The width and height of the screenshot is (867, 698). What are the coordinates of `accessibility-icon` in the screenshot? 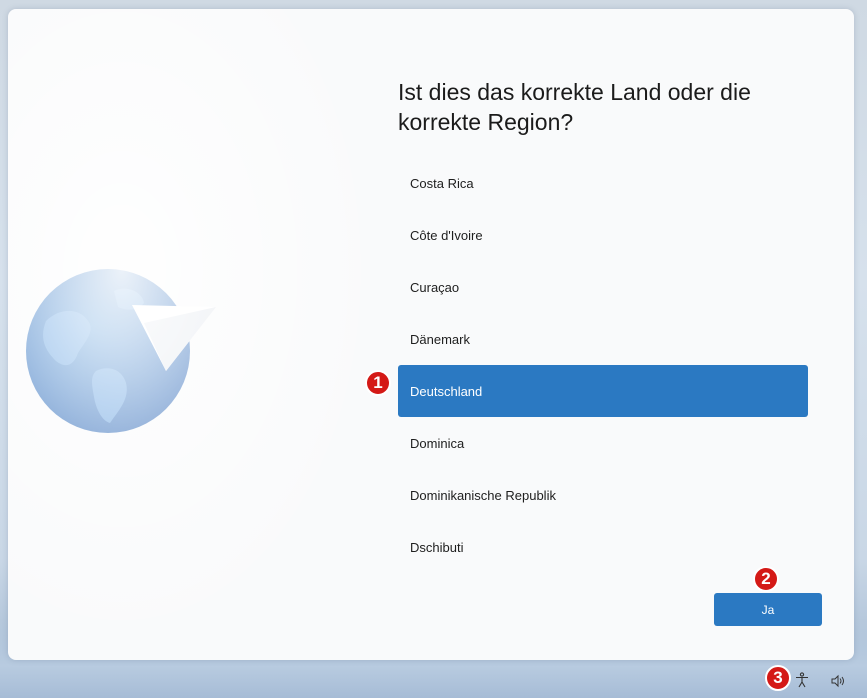 It's located at (802, 680).